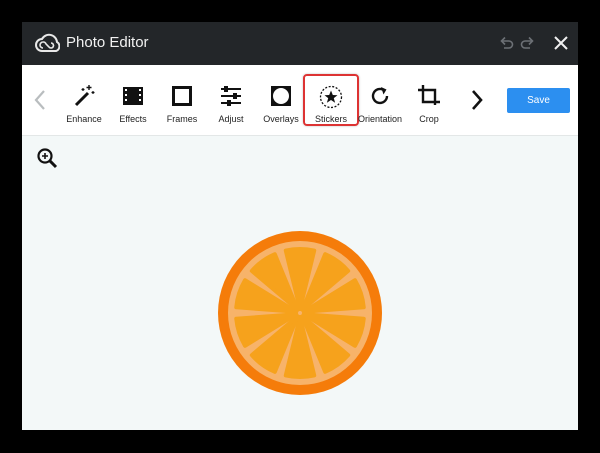 The height and width of the screenshot is (453, 600). I want to click on sliders-icon, so click(231, 96).